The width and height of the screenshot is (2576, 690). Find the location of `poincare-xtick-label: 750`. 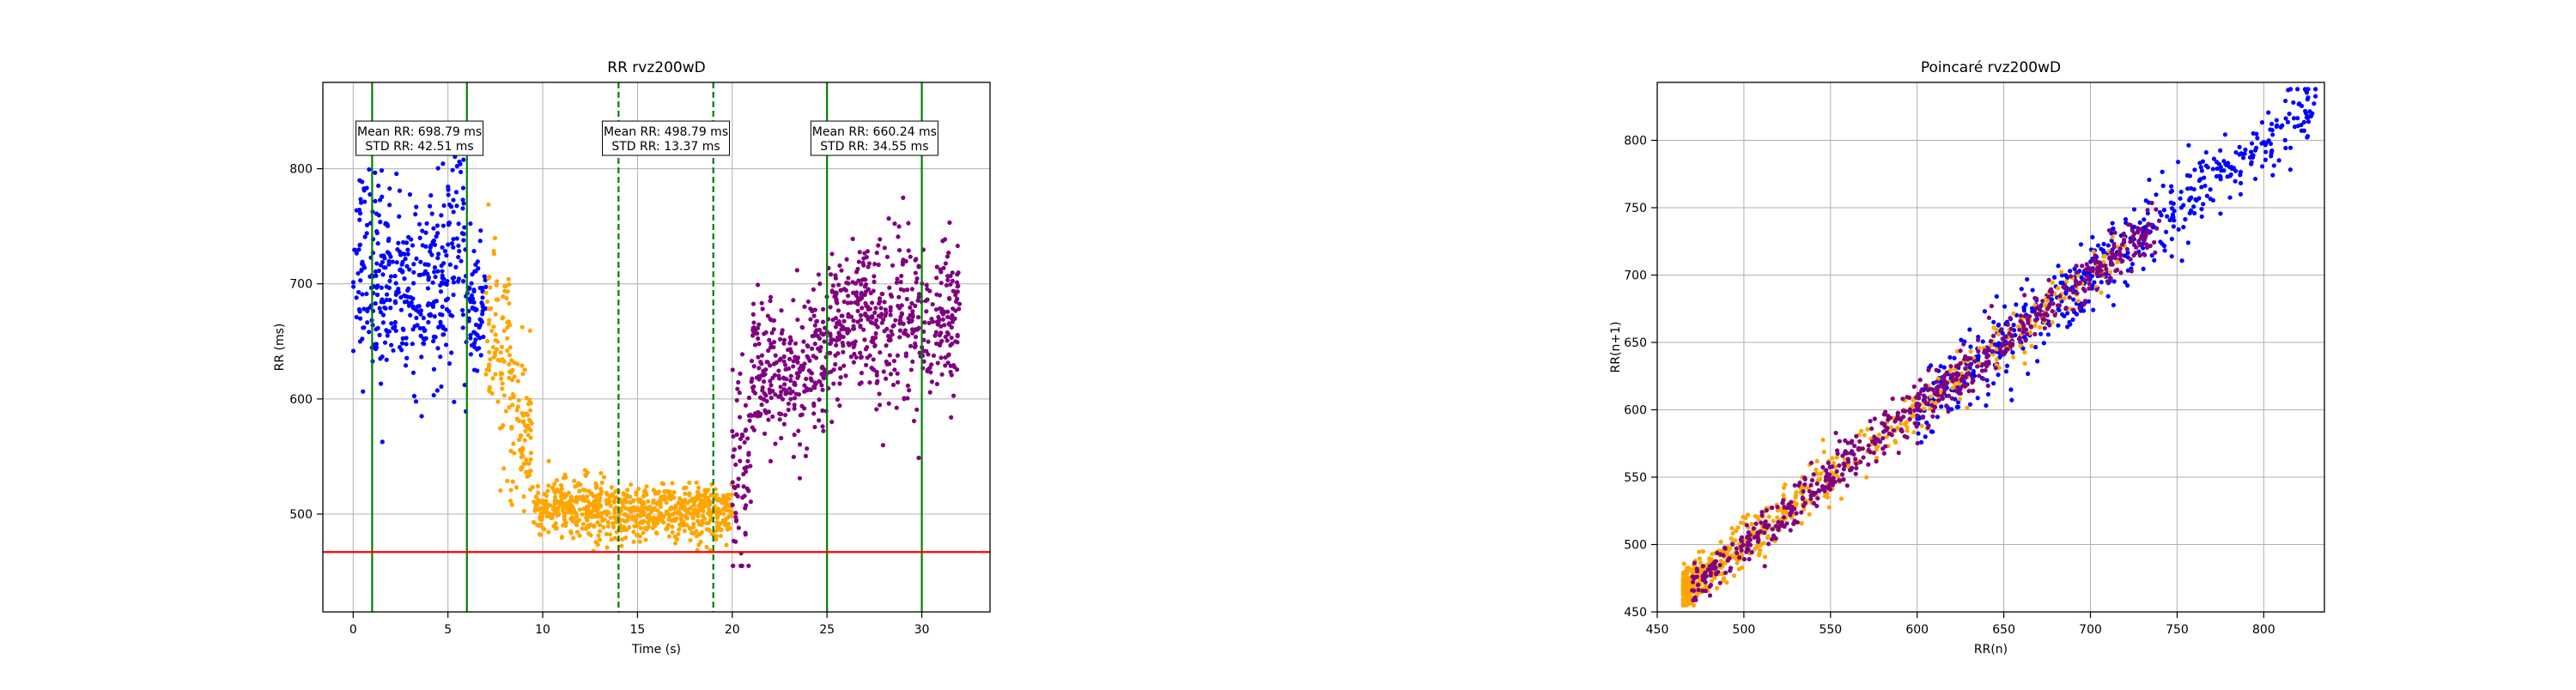

poincare-xtick-label: 750 is located at coordinates (2178, 630).